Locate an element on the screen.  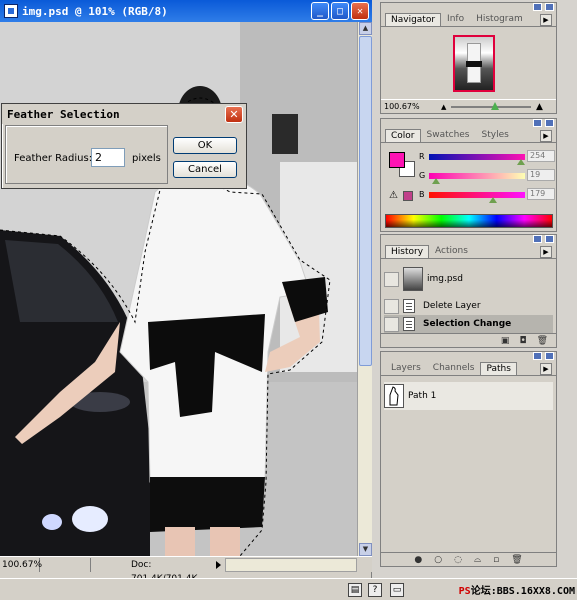
ok-button: OK is located at coordinates (205, 145).